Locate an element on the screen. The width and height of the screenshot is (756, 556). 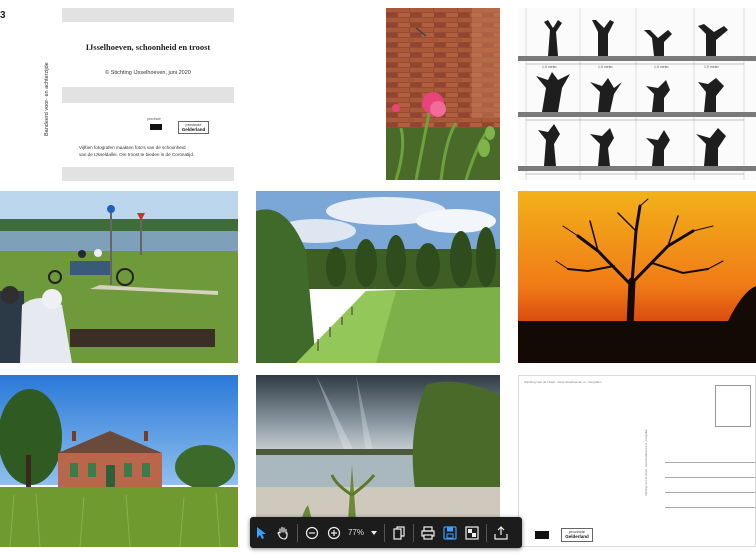
export-icon is located at coordinates (501, 532).